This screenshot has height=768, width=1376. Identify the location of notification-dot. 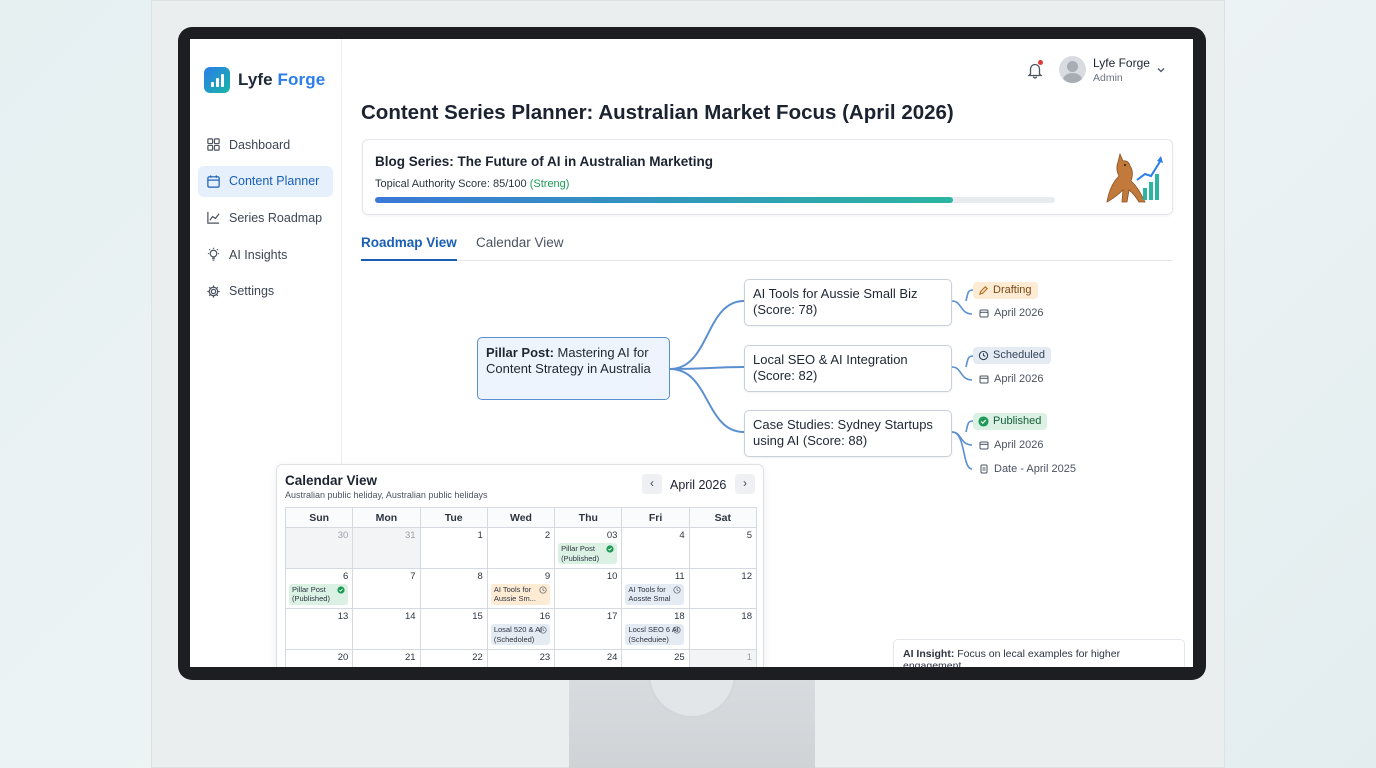
(1040, 62).